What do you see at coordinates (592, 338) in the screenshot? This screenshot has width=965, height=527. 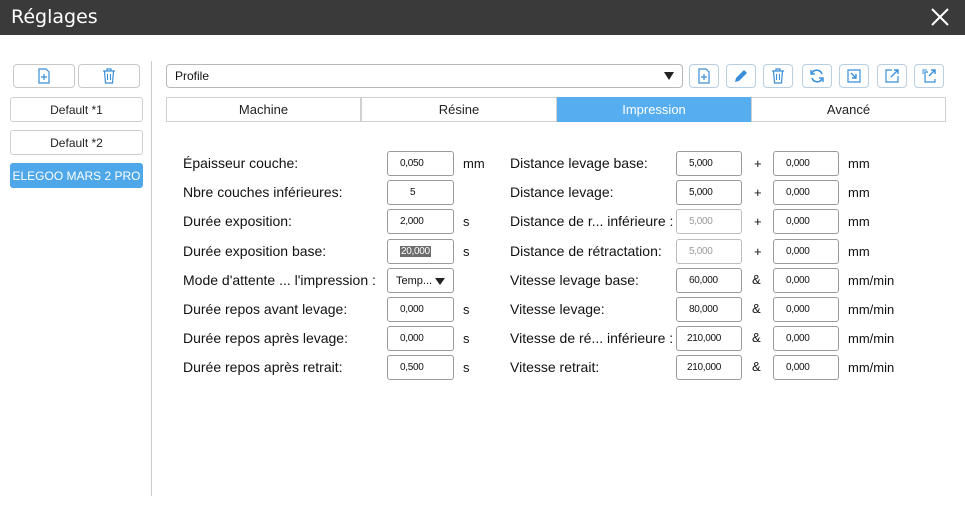 I see `setting-label: Vitesse de ré... inférieure :` at bounding box center [592, 338].